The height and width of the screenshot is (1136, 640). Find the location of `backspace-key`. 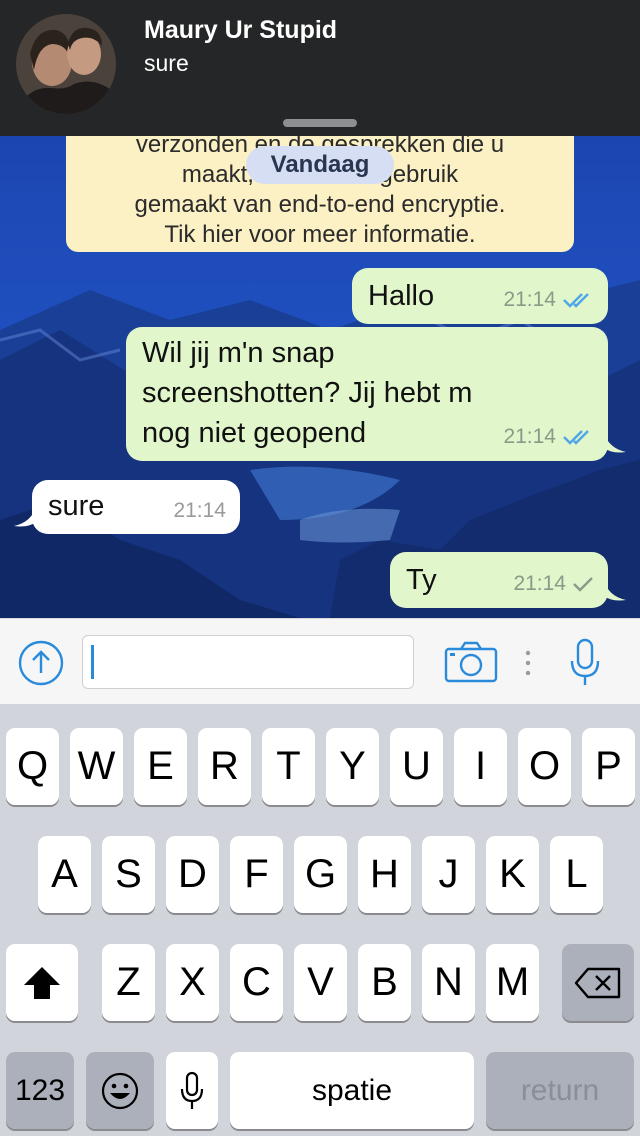

backspace-key is located at coordinates (598, 982).